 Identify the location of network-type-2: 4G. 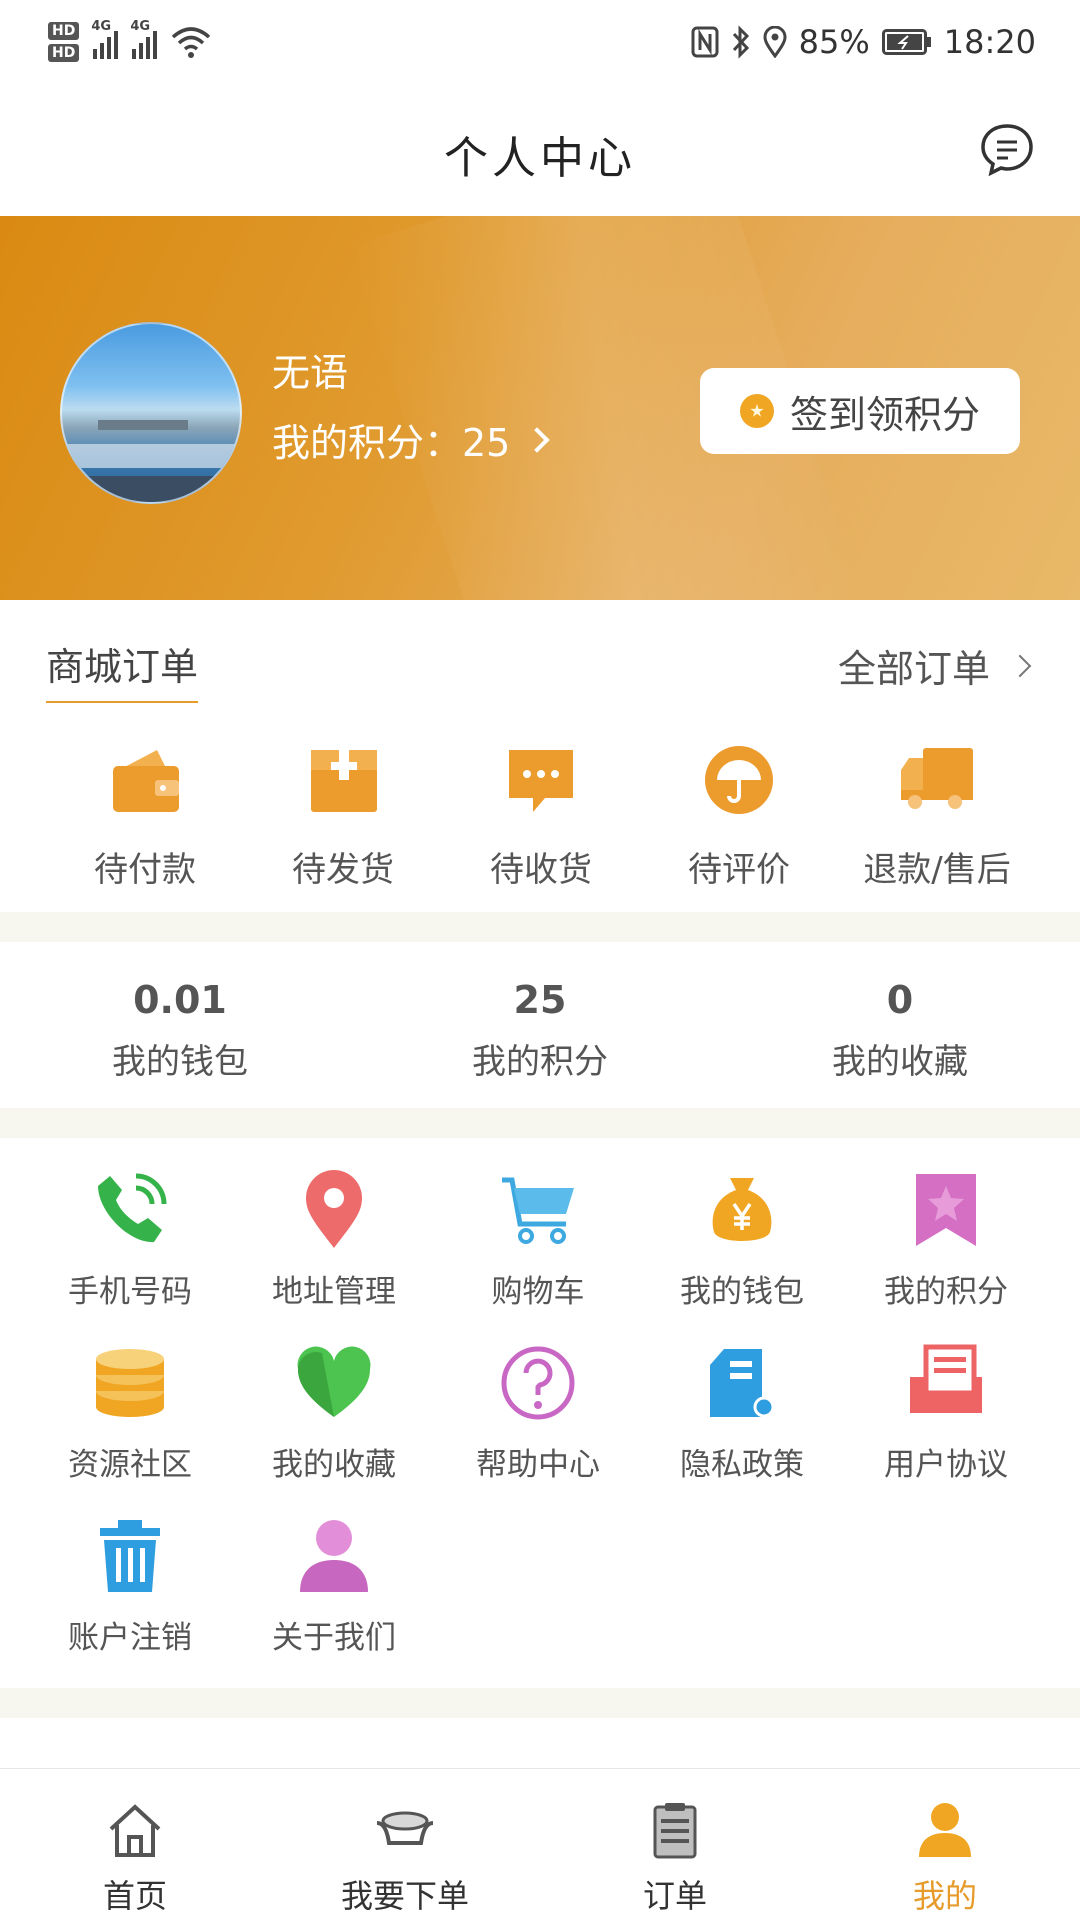
(140, 26).